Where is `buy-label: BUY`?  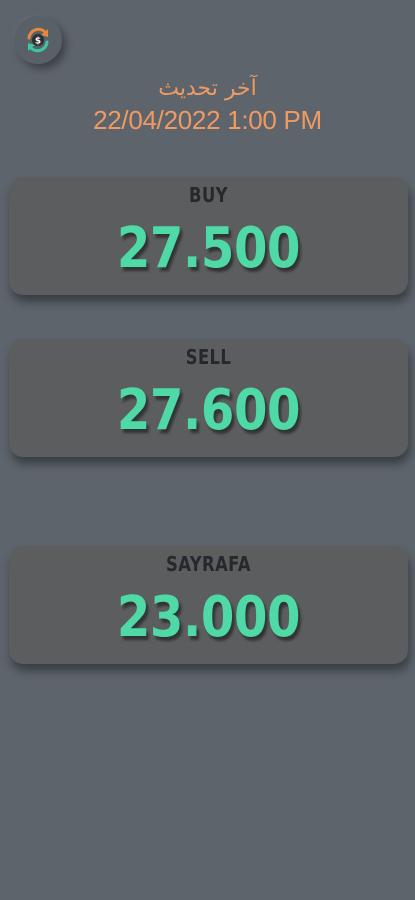 buy-label: BUY is located at coordinates (208, 195).